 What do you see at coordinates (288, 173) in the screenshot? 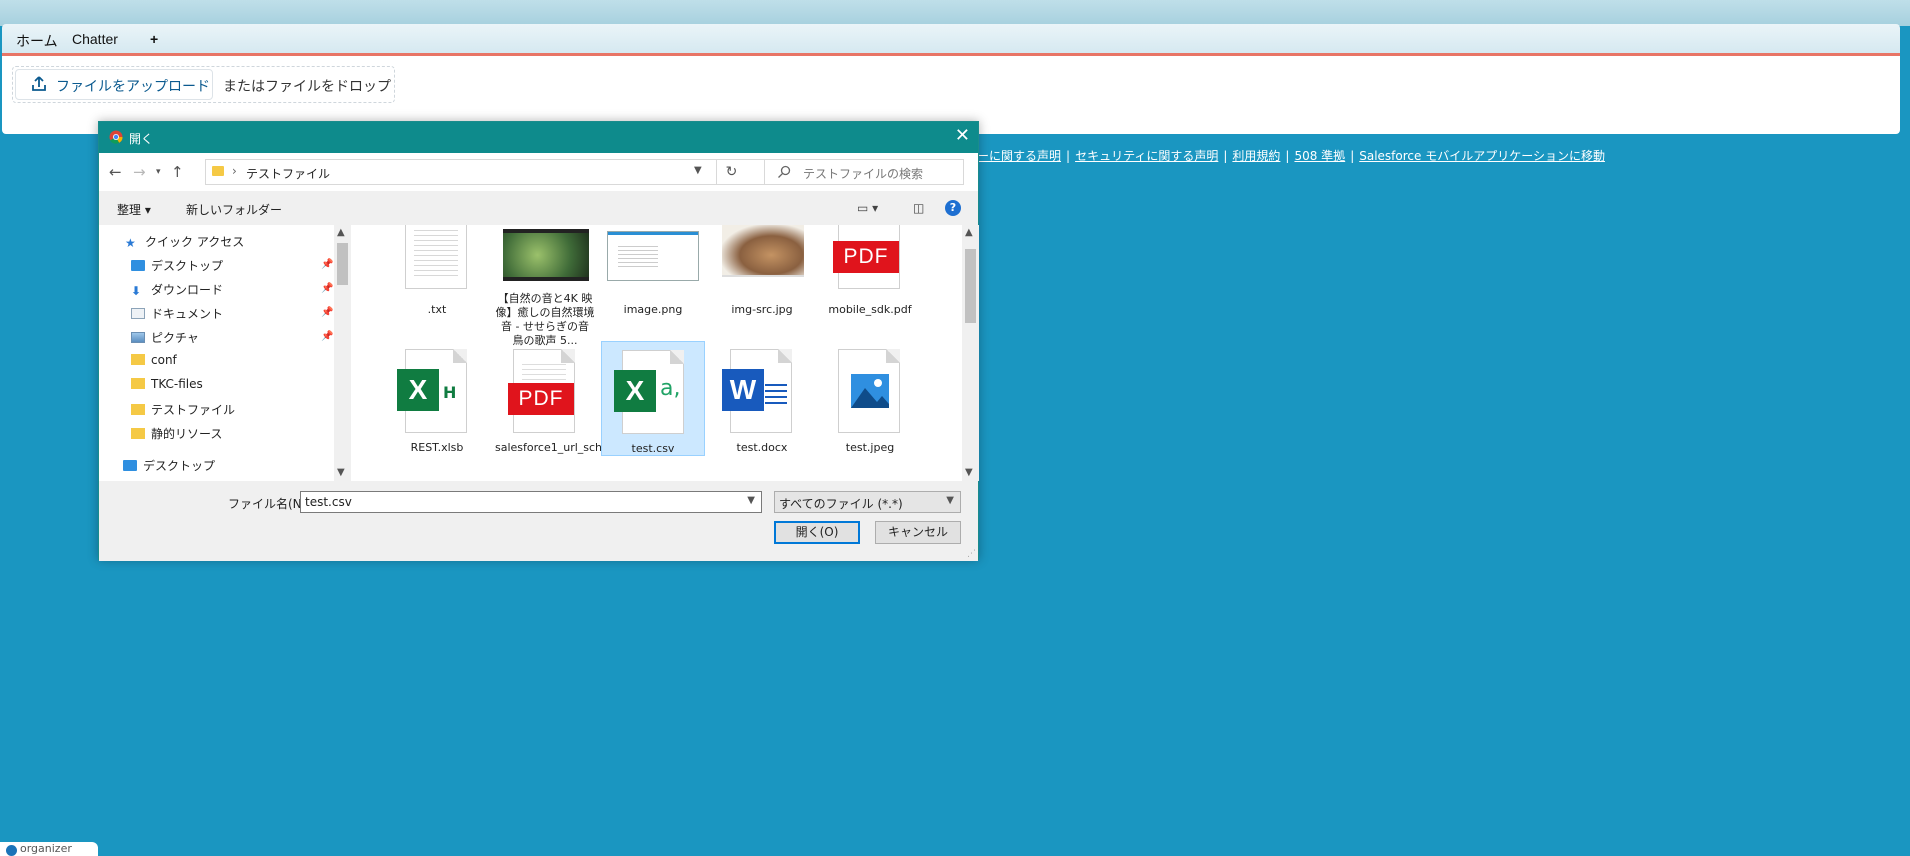
I see `address-path: テストファイル` at bounding box center [288, 173].